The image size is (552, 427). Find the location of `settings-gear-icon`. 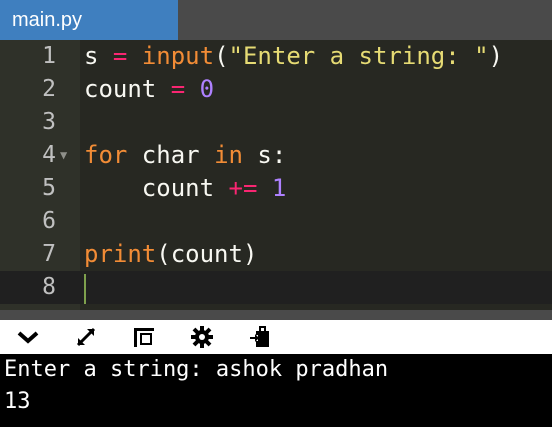

settings-gear-icon is located at coordinates (202, 337).